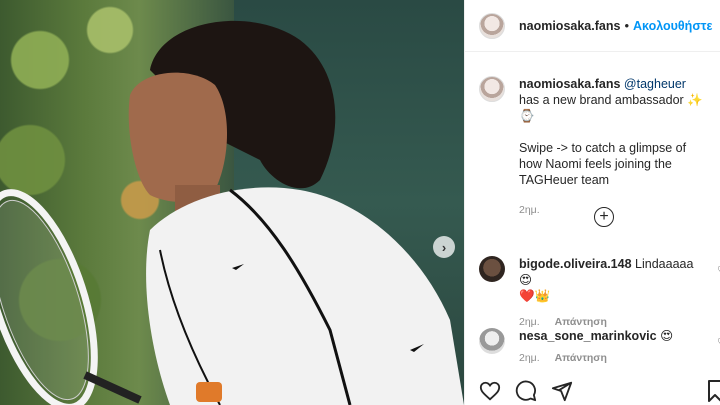 The width and height of the screenshot is (720, 405). Describe the element at coordinates (569, 84) in the screenshot. I see `caption-username: naomiosaka.fans` at that location.